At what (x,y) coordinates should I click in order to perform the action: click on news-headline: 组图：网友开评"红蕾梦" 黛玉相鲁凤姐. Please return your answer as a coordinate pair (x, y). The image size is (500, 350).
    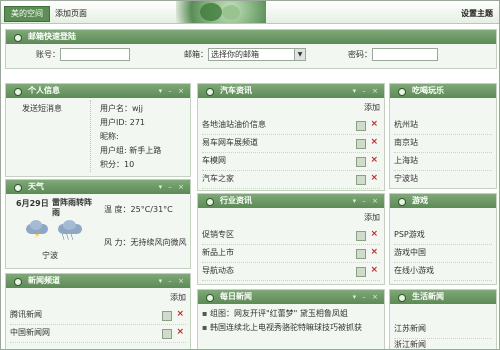
    Looking at the image, I should click on (279, 313).